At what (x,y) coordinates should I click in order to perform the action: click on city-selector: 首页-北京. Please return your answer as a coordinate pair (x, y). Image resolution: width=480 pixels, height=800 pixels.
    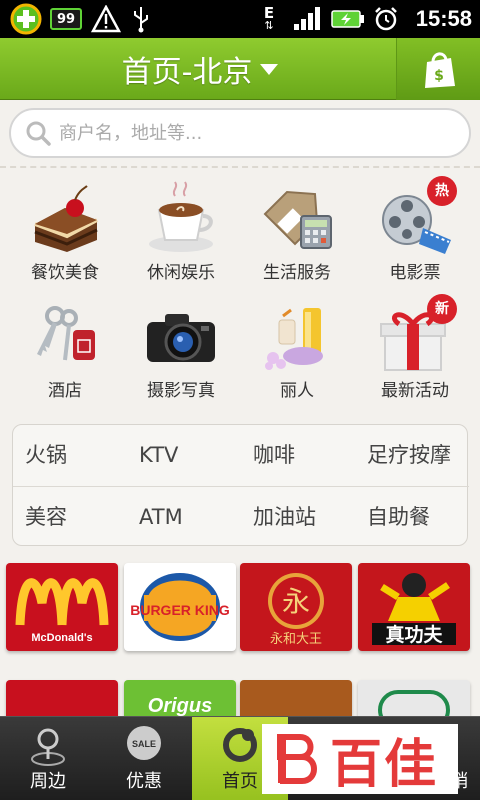
    Looking at the image, I should click on (200, 69).